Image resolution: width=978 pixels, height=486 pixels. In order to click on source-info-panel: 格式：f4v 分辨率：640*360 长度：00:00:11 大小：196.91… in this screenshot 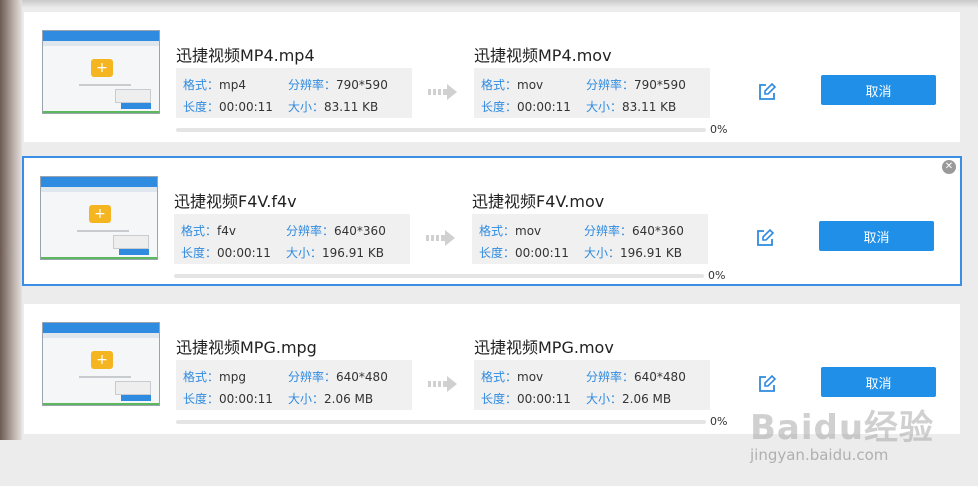, I will do `click(292, 239)`.